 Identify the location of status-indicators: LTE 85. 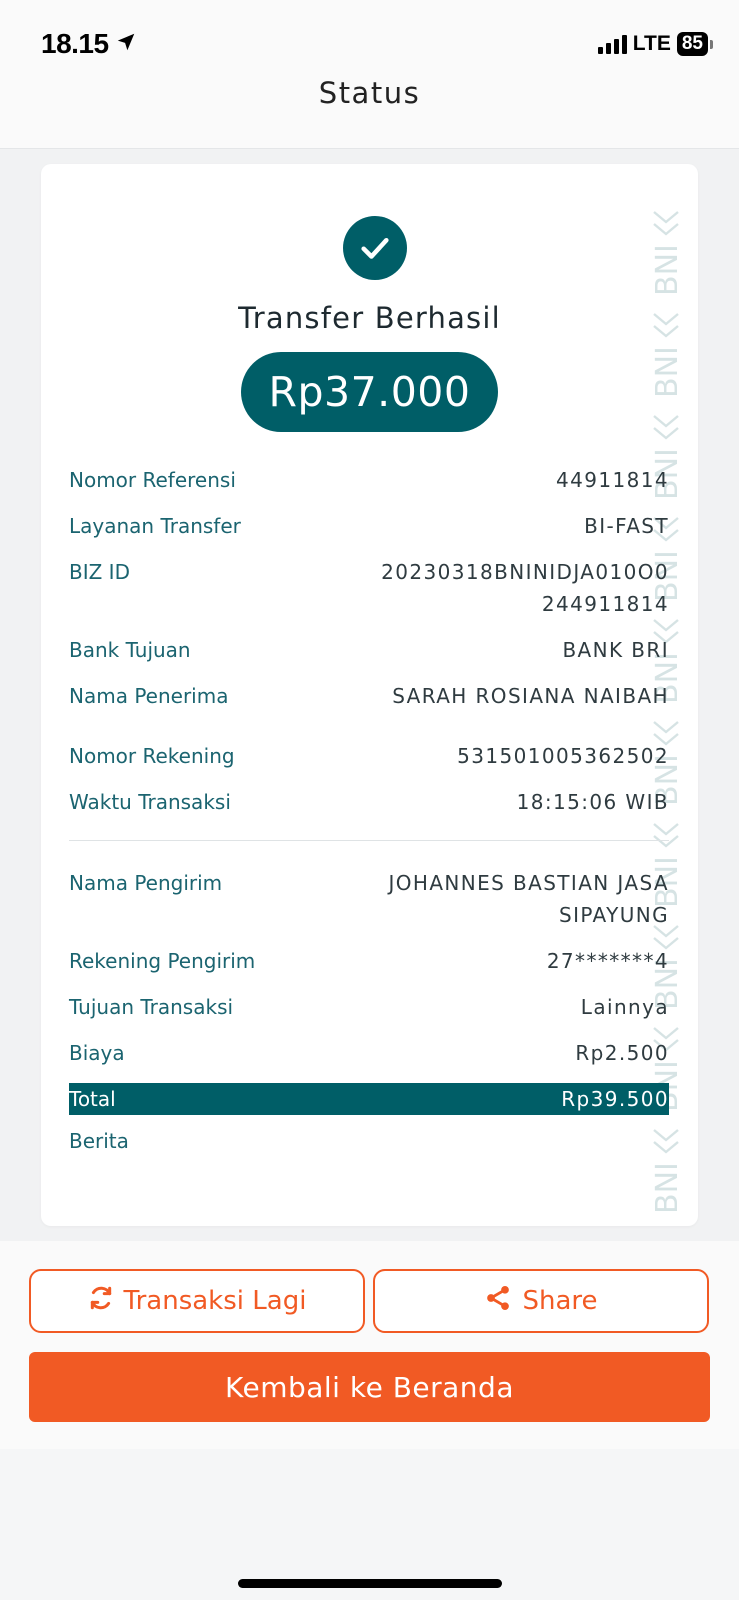
(655, 44).